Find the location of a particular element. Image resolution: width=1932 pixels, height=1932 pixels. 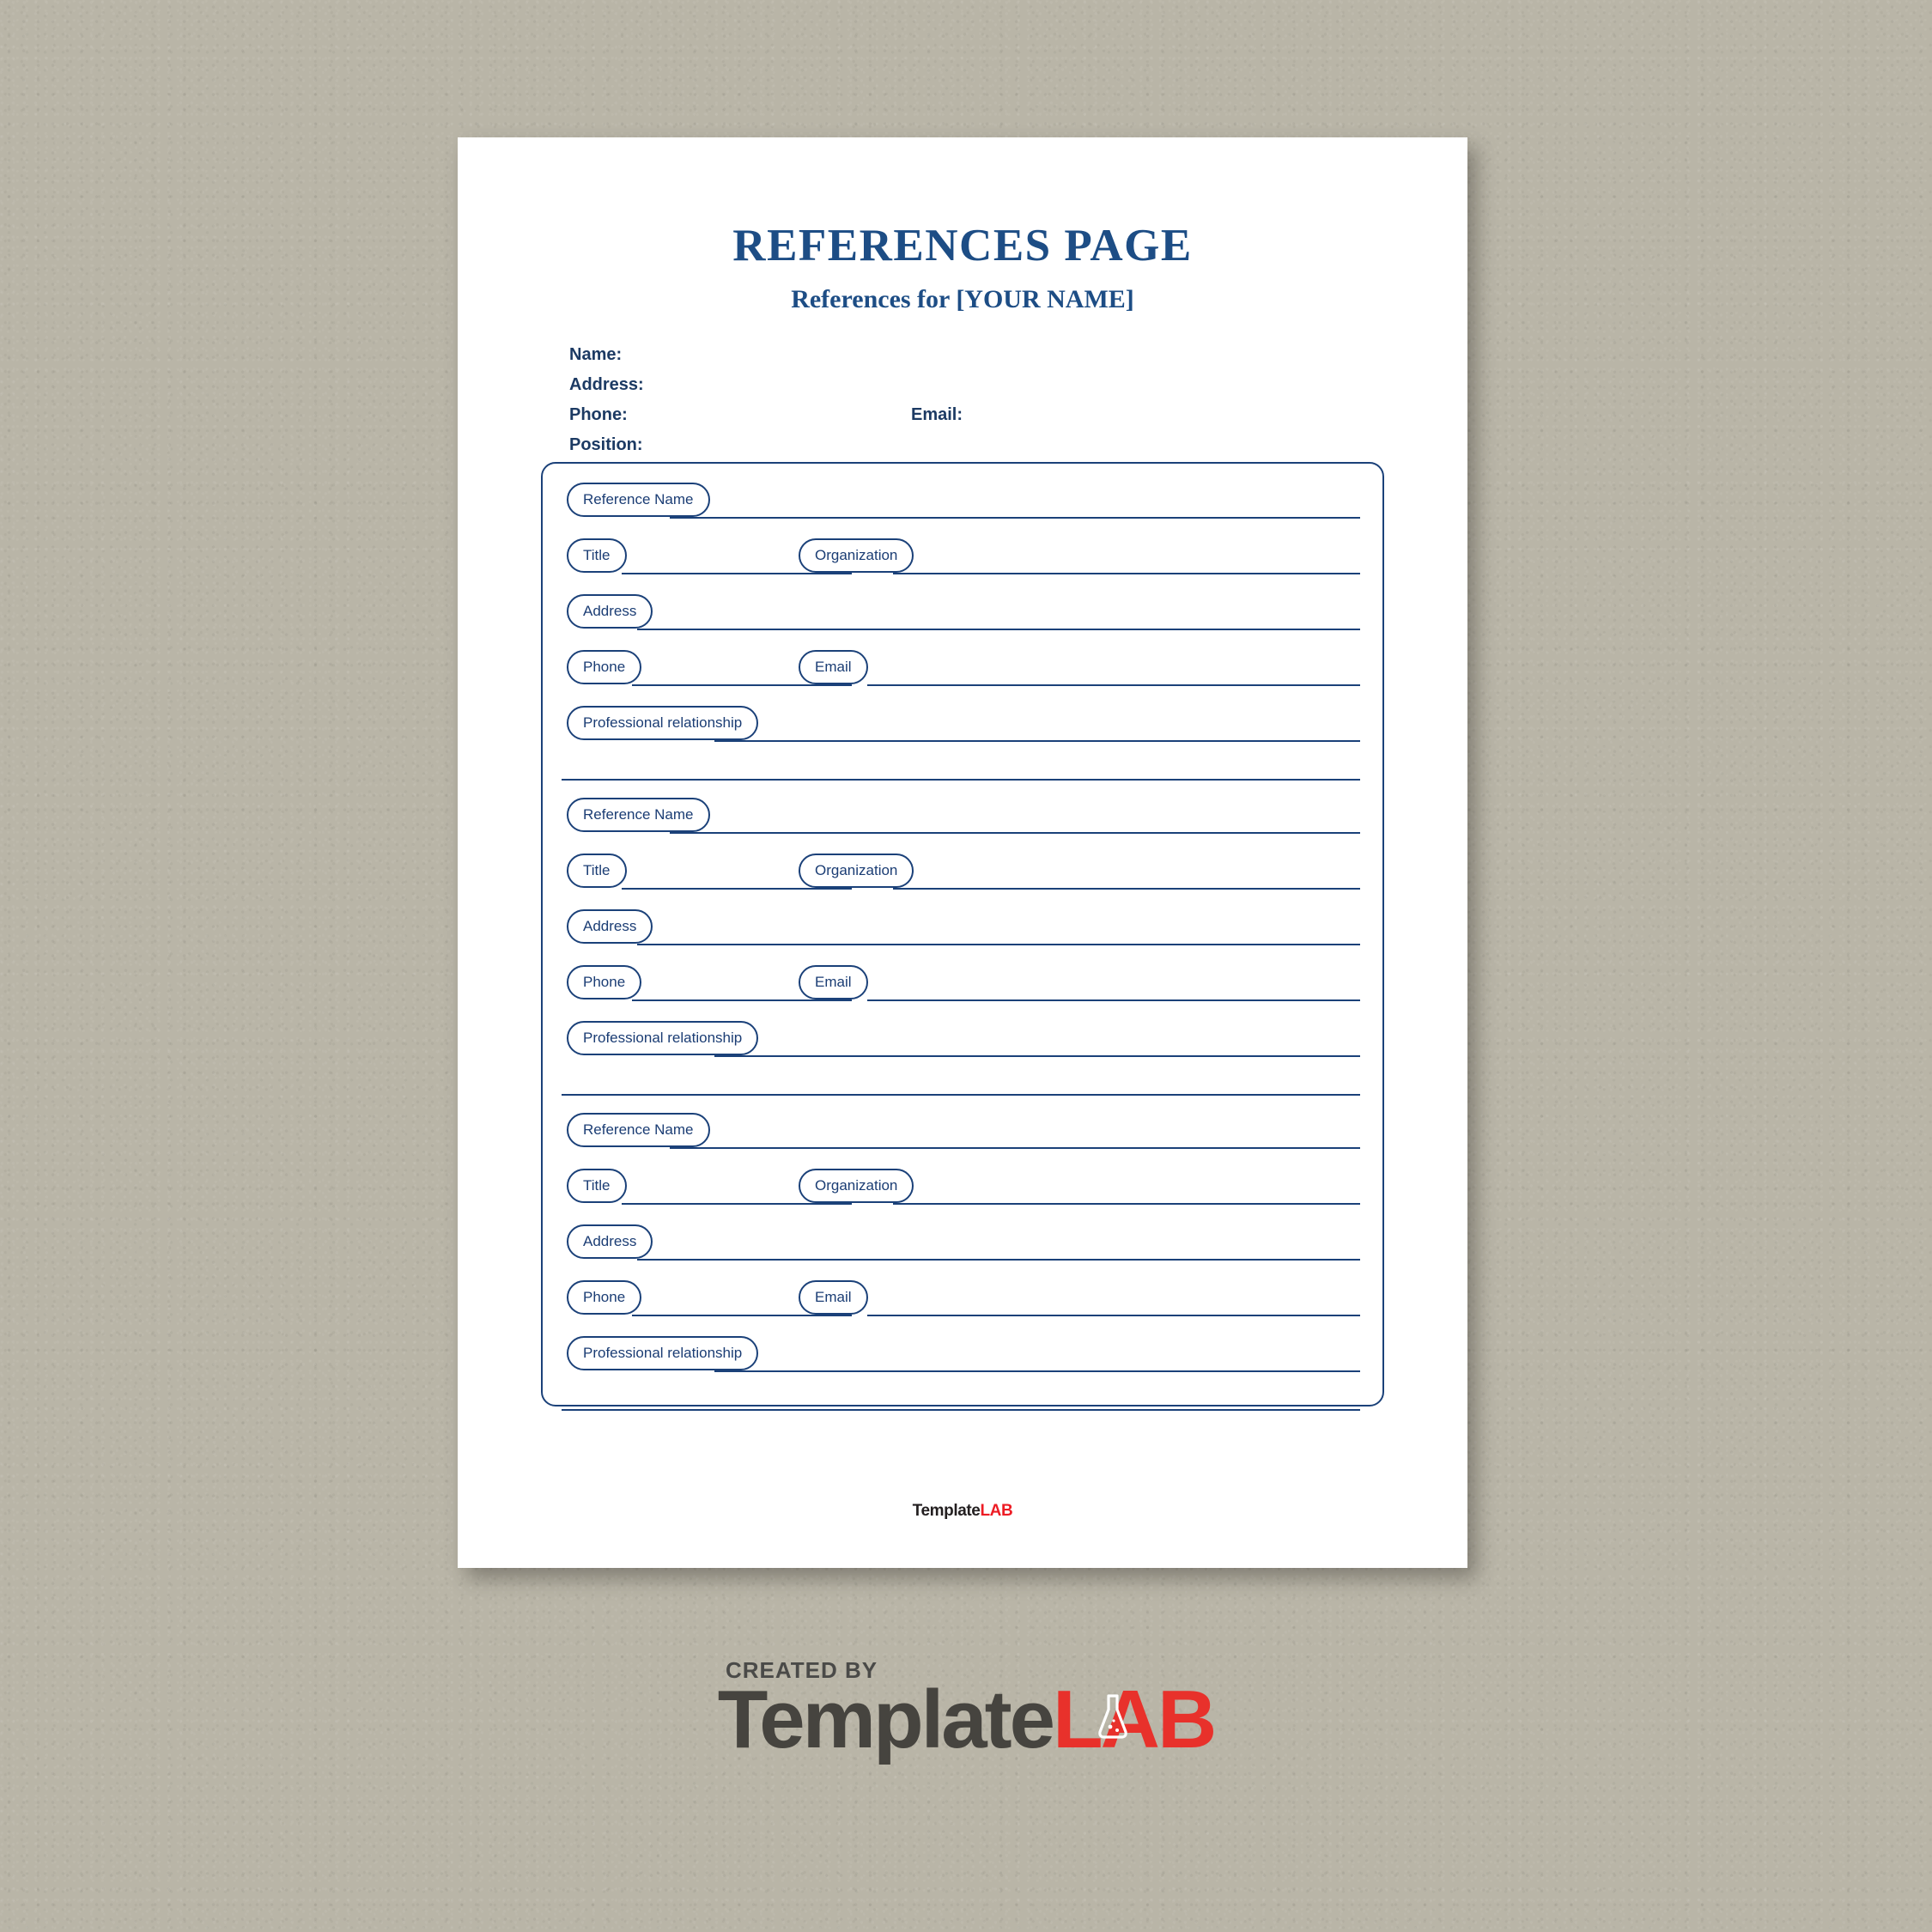

applicant-phone-email-row: Phone: Email: is located at coordinates (1018, 415).